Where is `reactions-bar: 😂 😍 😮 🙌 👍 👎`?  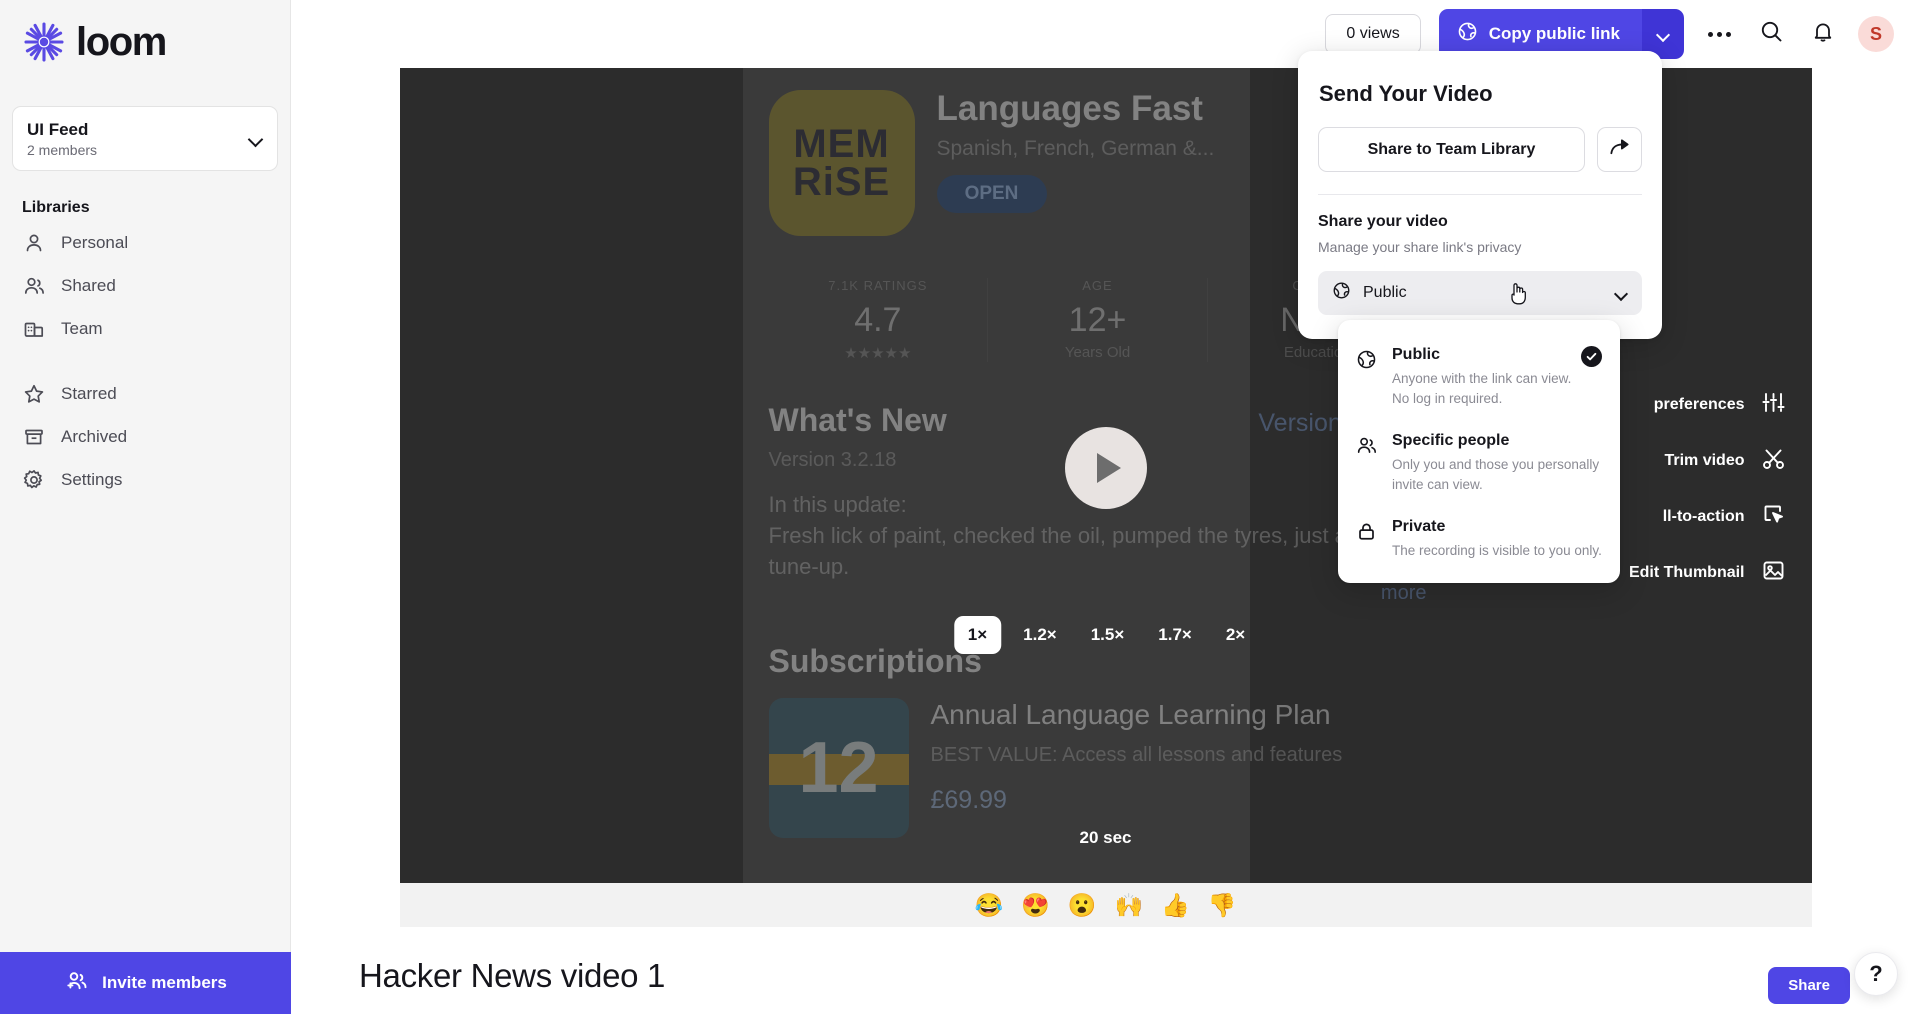 reactions-bar: 😂 😍 😮 🙌 👍 👎 is located at coordinates (1105, 905).